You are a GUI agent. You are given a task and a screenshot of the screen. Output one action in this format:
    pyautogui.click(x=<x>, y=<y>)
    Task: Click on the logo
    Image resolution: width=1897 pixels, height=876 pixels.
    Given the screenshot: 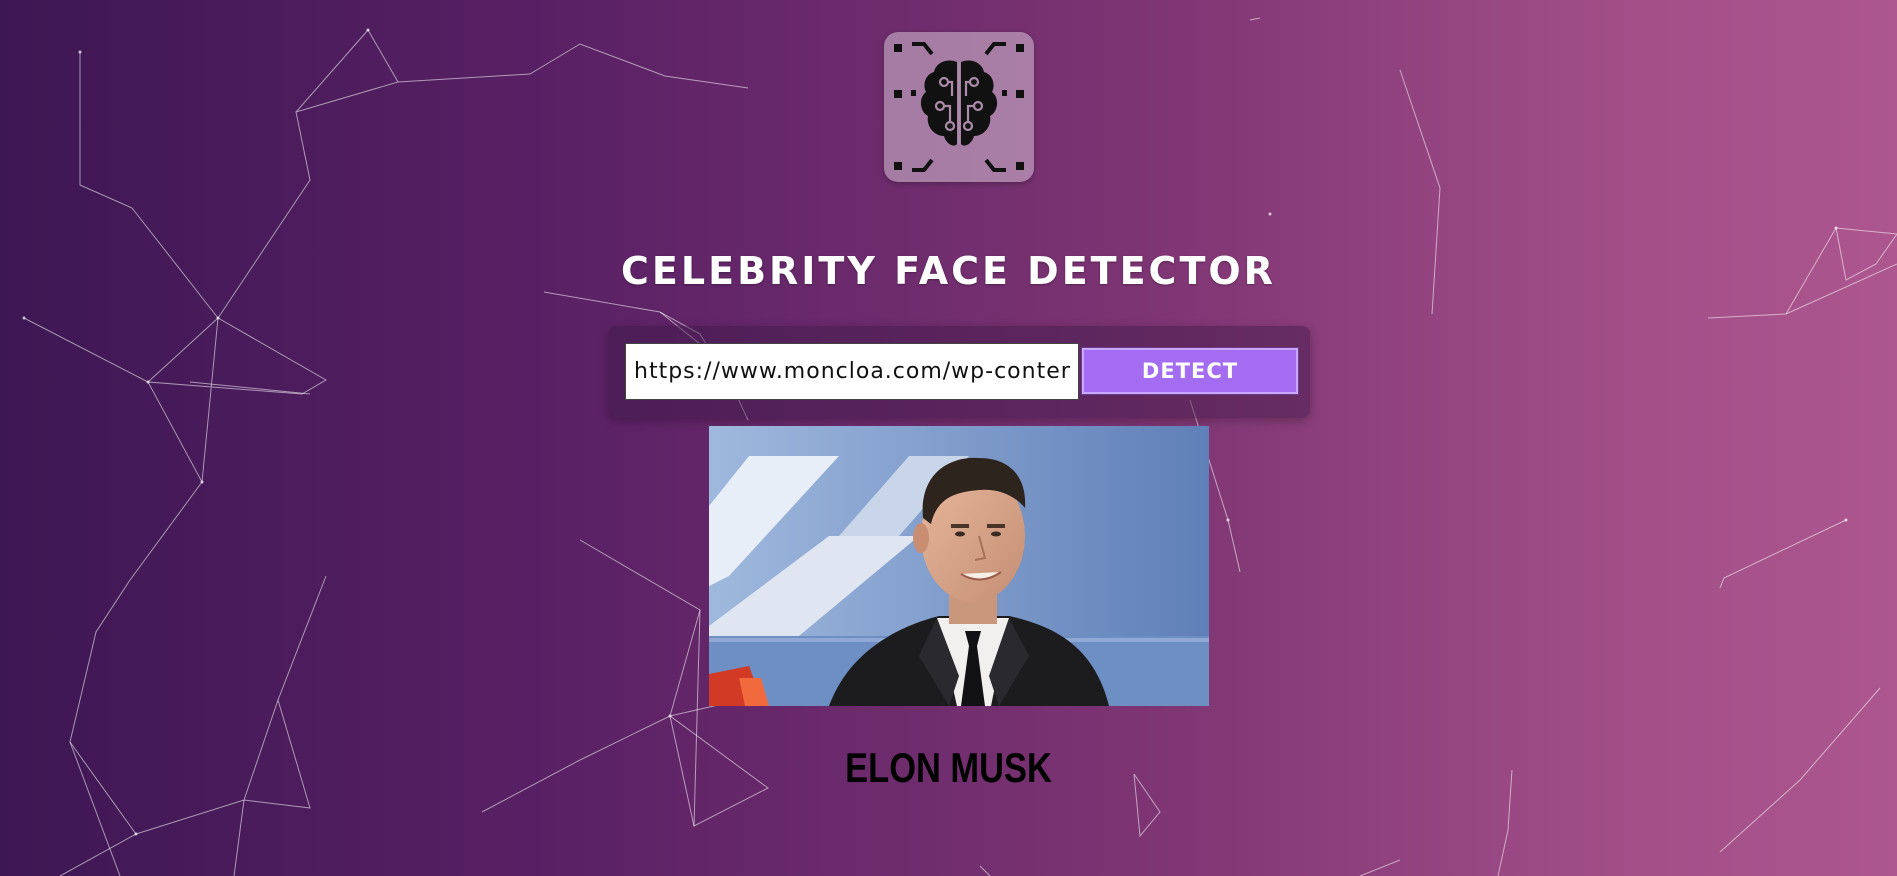 What is the action you would take?
    pyautogui.click(x=959, y=107)
    